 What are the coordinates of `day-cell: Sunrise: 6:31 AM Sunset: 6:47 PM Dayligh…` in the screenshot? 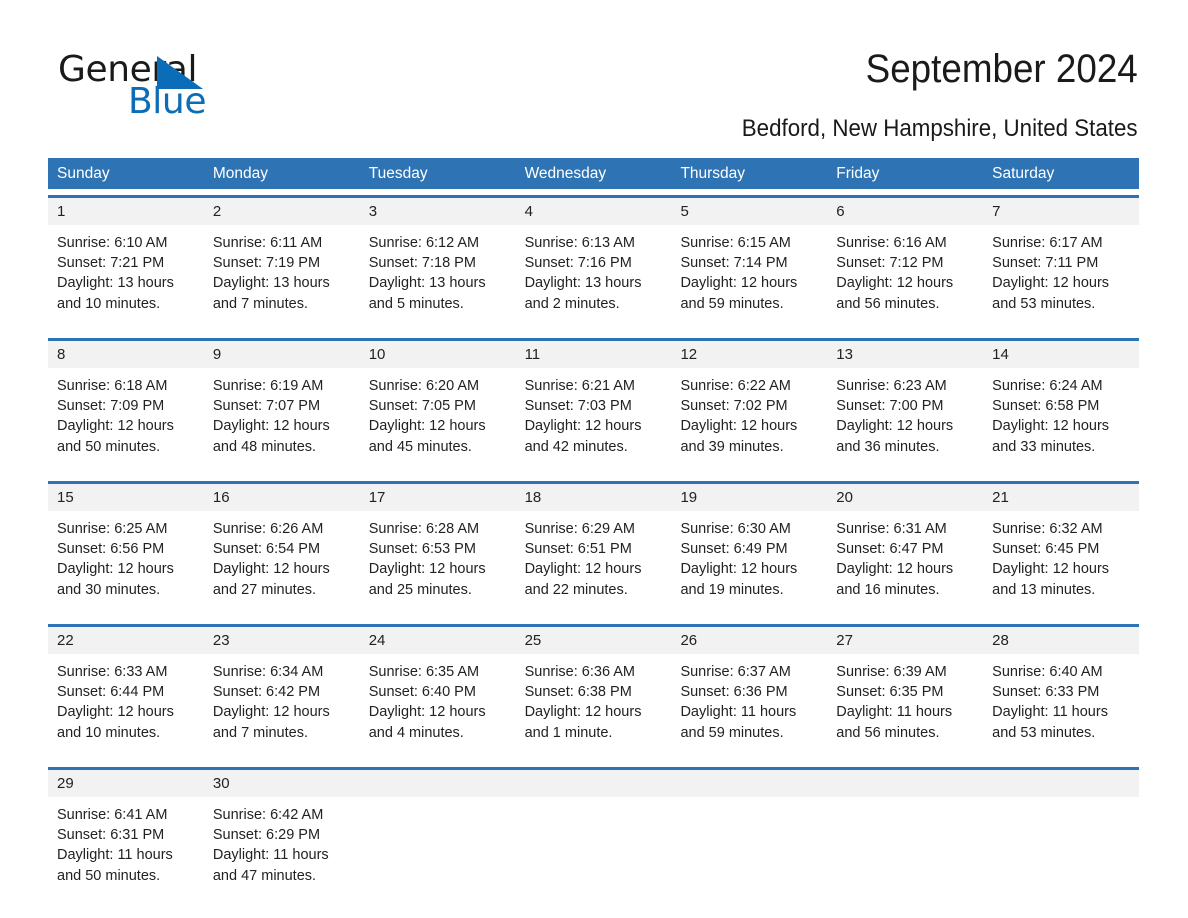 It's located at (905, 564).